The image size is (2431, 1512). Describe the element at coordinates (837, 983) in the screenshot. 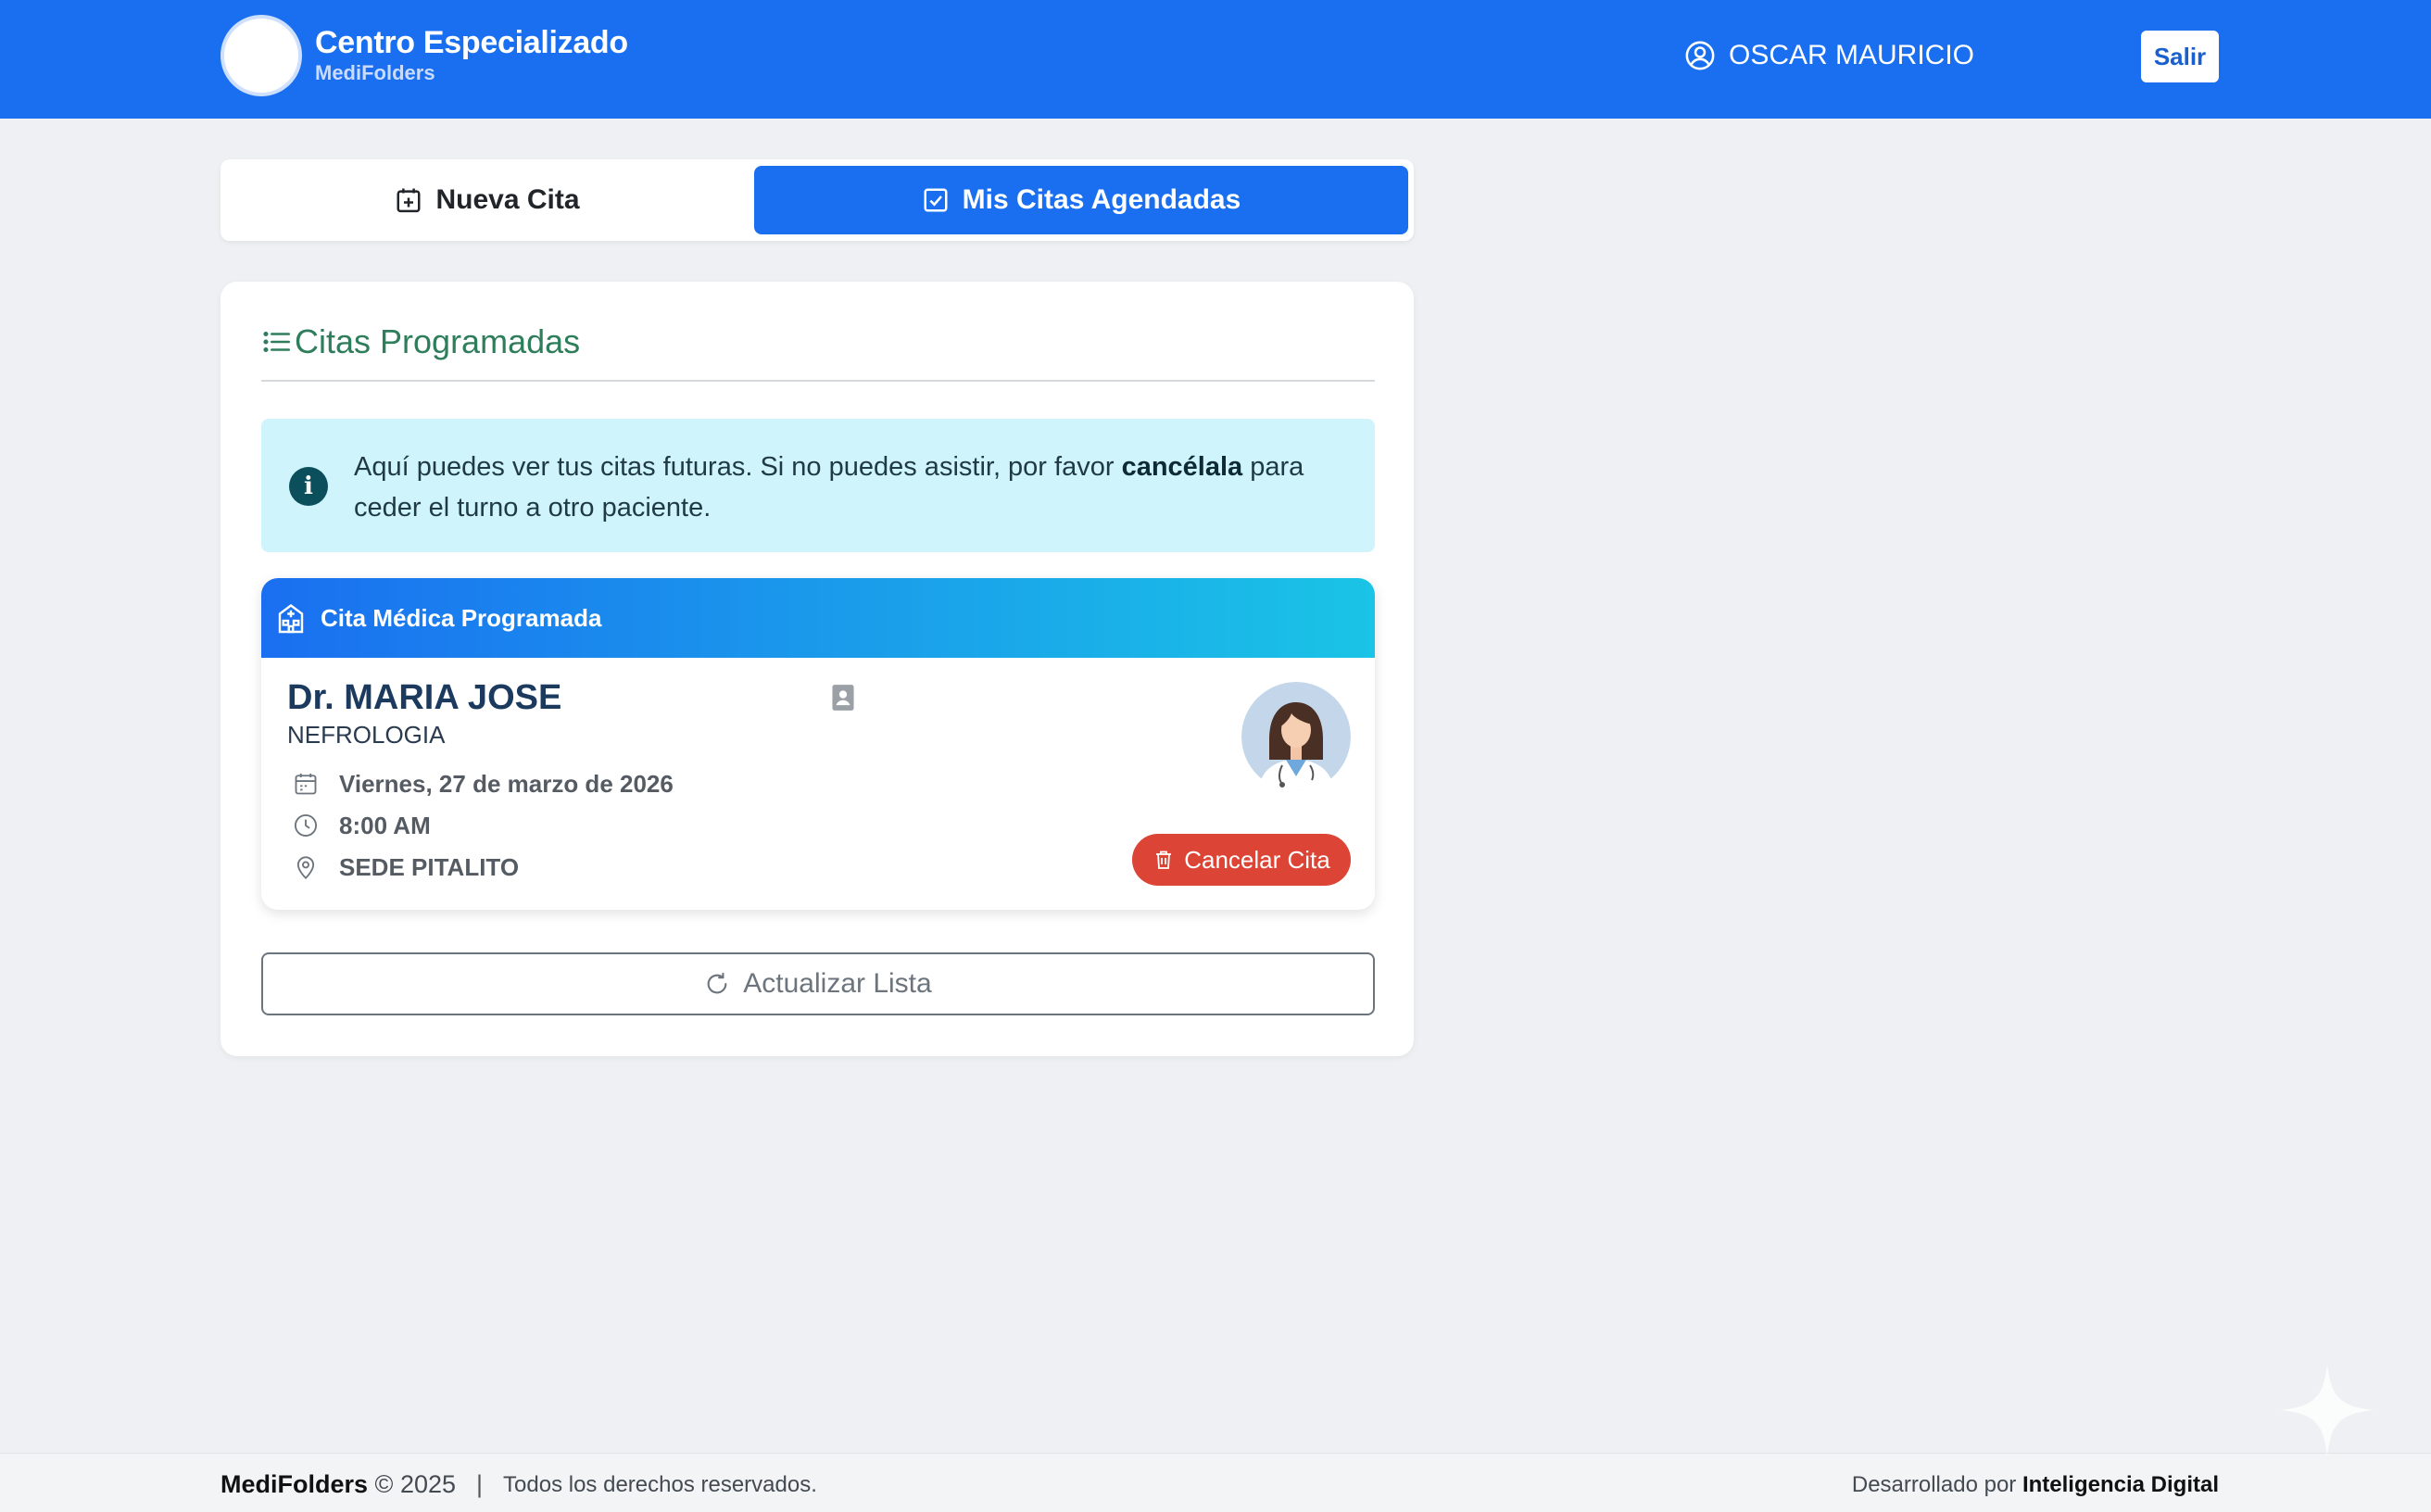

I see `refresh-list-label: Actualizar Lista` at that location.